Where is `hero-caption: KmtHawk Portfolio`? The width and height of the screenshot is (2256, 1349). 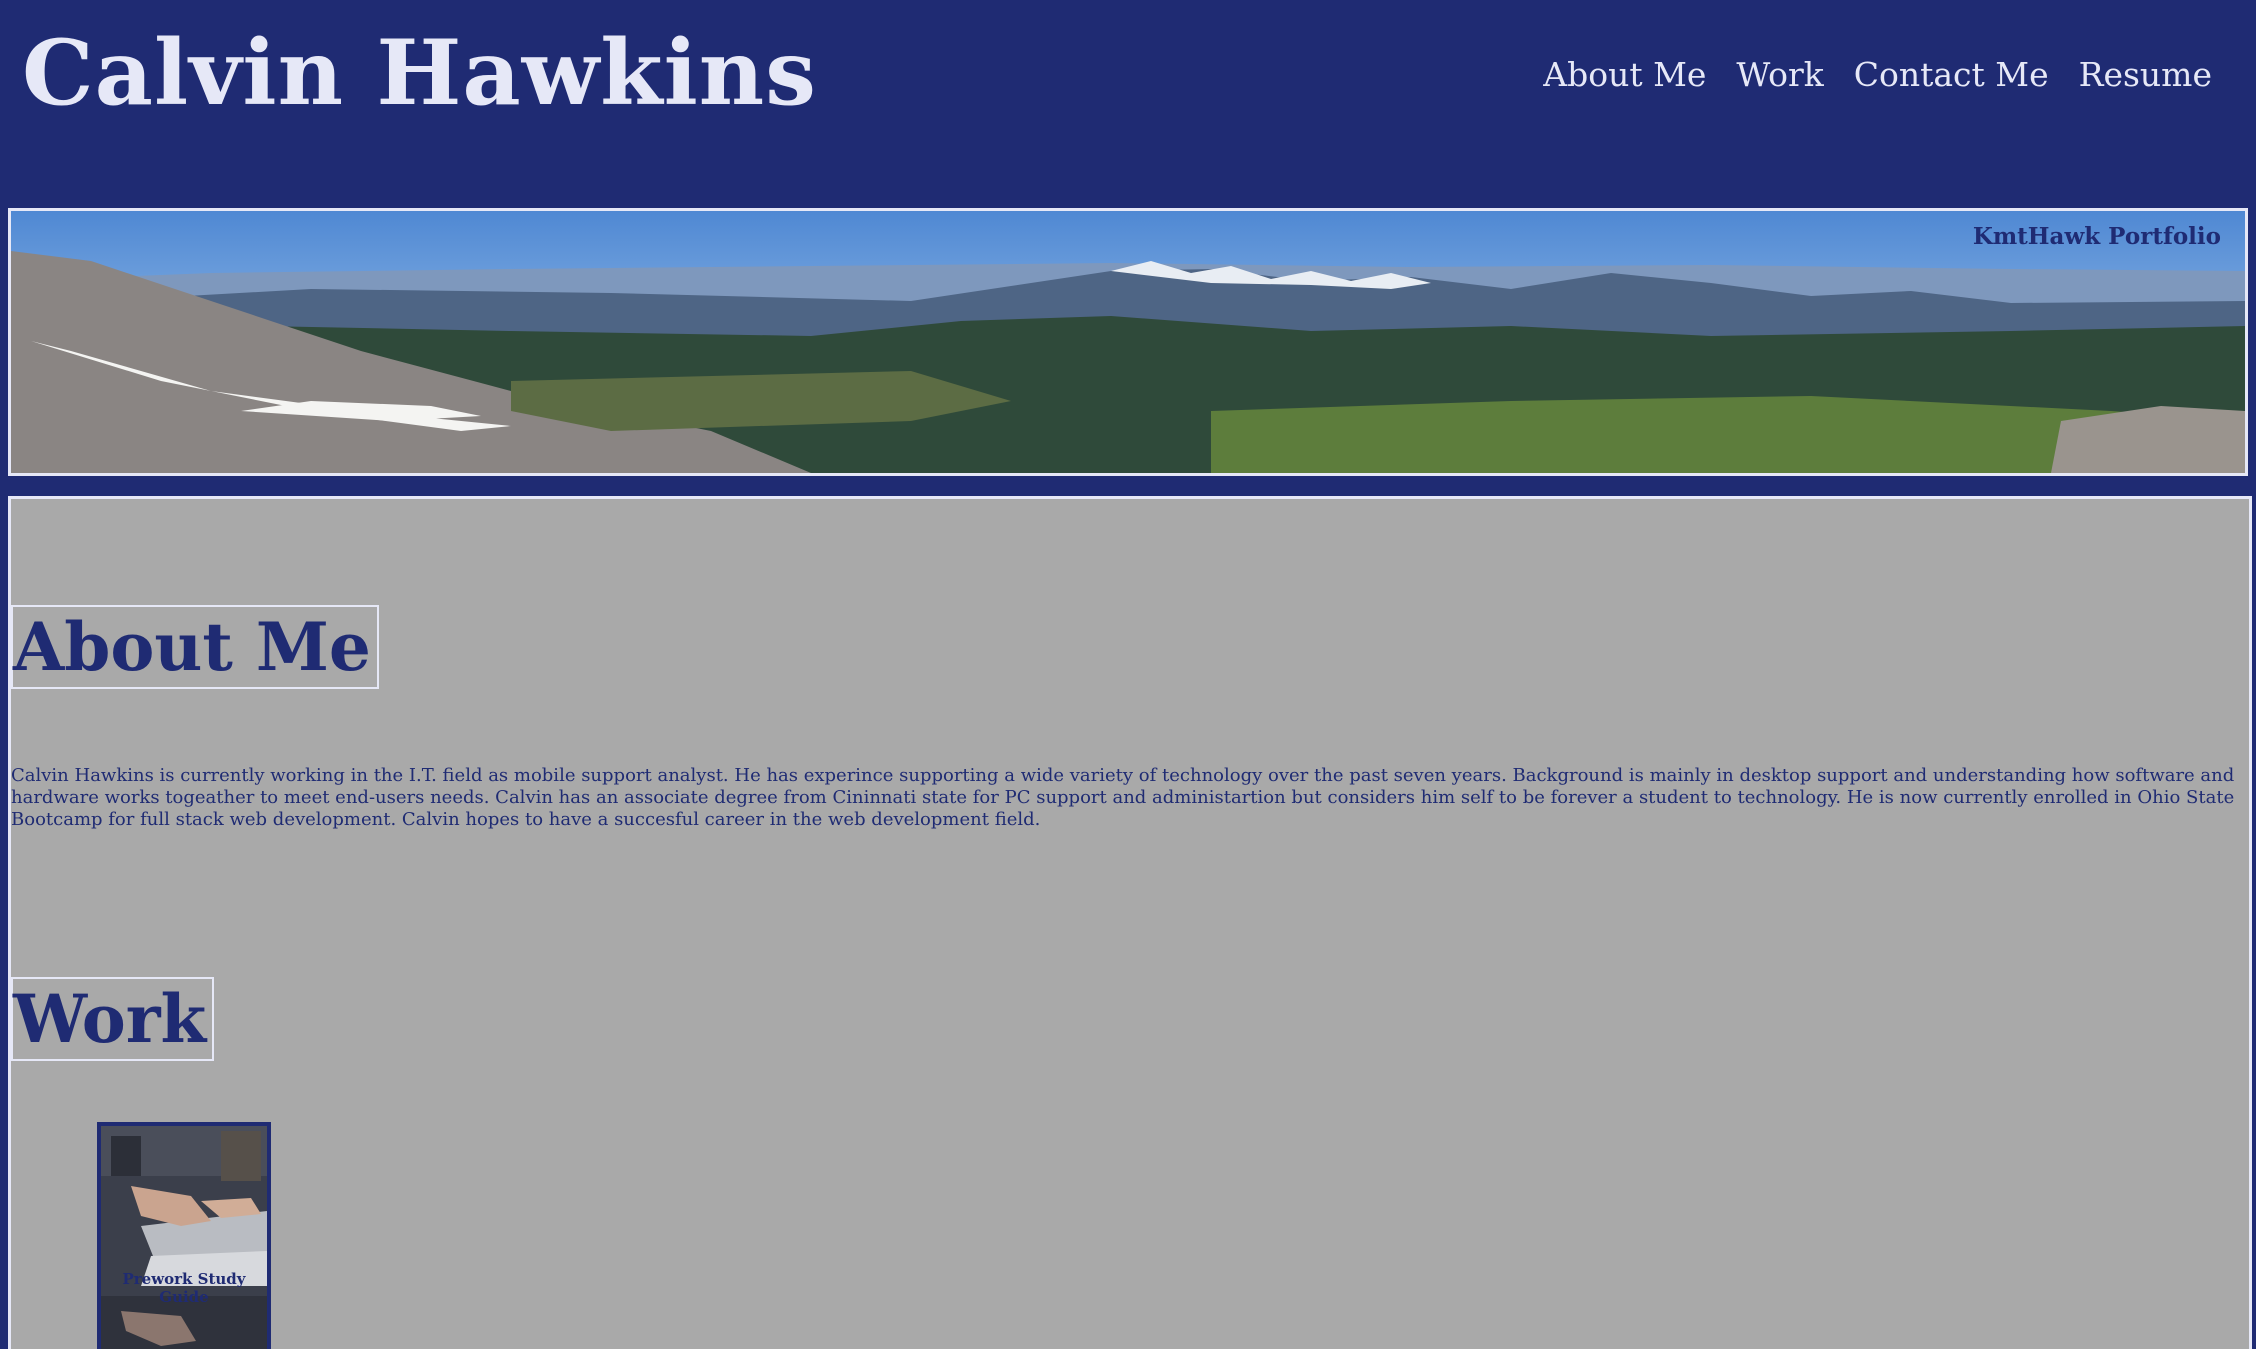 hero-caption: KmtHawk Portfolio is located at coordinates (2096, 236).